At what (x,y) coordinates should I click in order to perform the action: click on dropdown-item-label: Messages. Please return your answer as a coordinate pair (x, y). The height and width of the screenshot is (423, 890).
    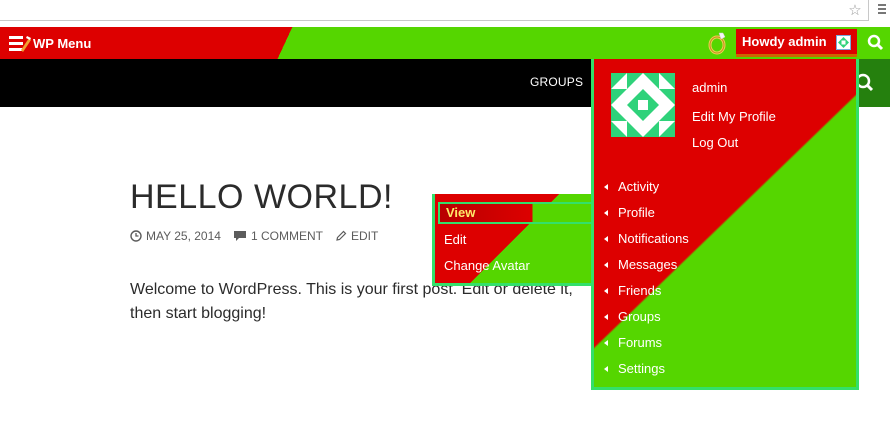
    Looking at the image, I should click on (648, 264).